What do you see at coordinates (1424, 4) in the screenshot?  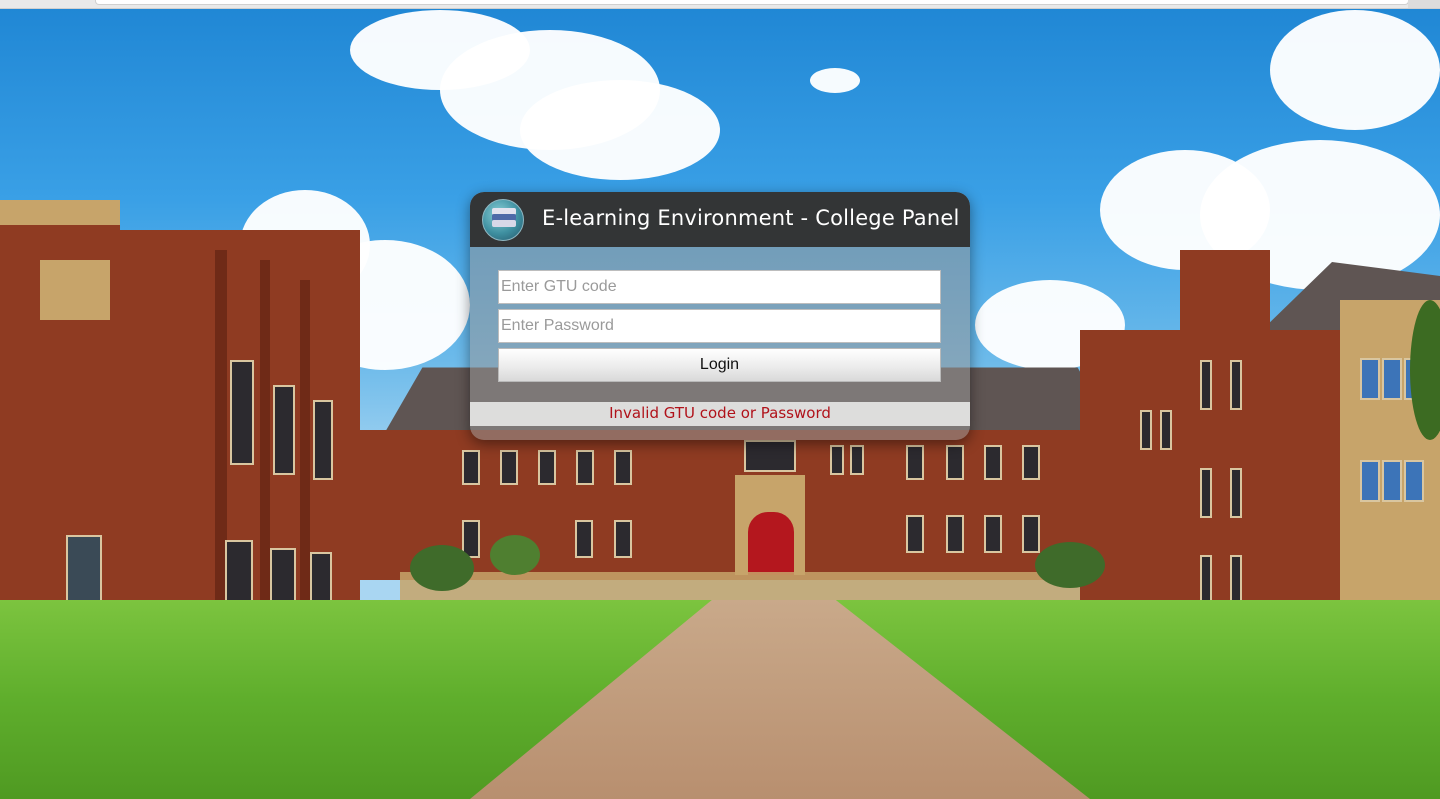 I see `window-edge` at bounding box center [1424, 4].